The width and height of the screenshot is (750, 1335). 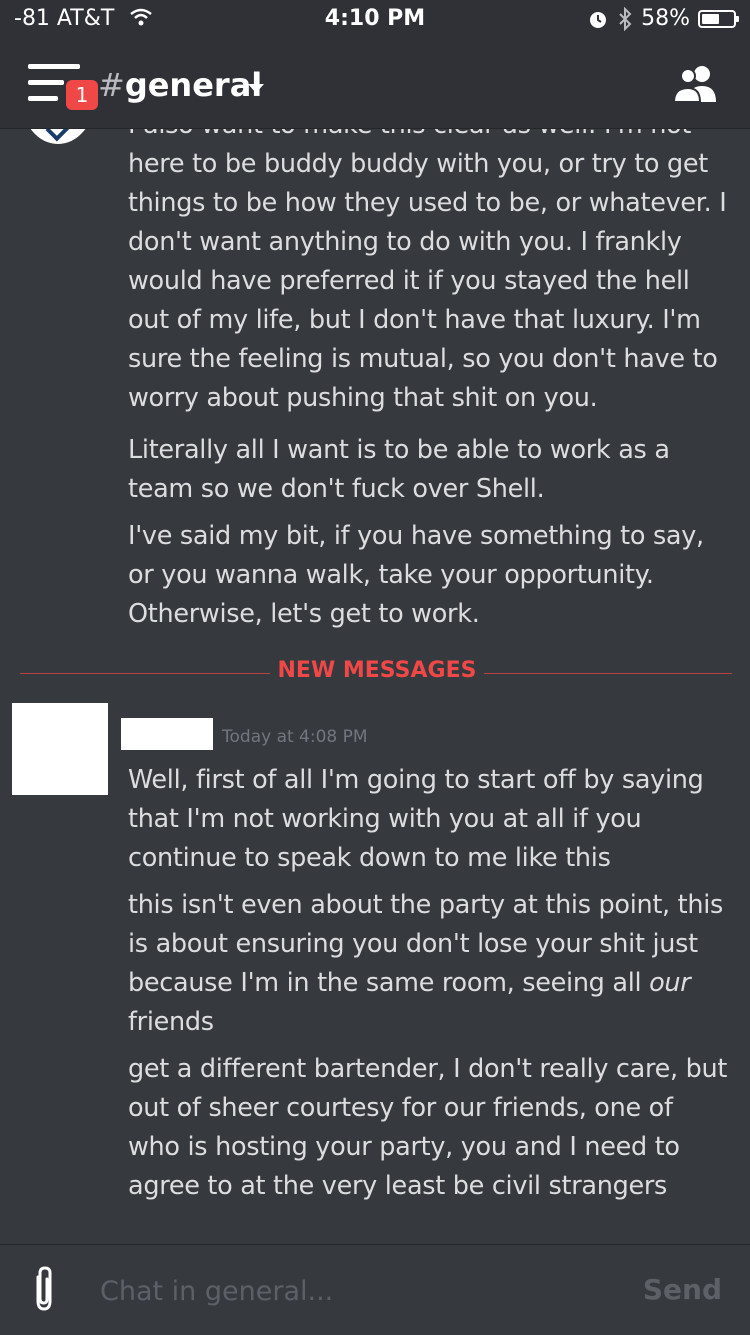 I want to click on message-text-part: friends, so click(x=171, y=1022).